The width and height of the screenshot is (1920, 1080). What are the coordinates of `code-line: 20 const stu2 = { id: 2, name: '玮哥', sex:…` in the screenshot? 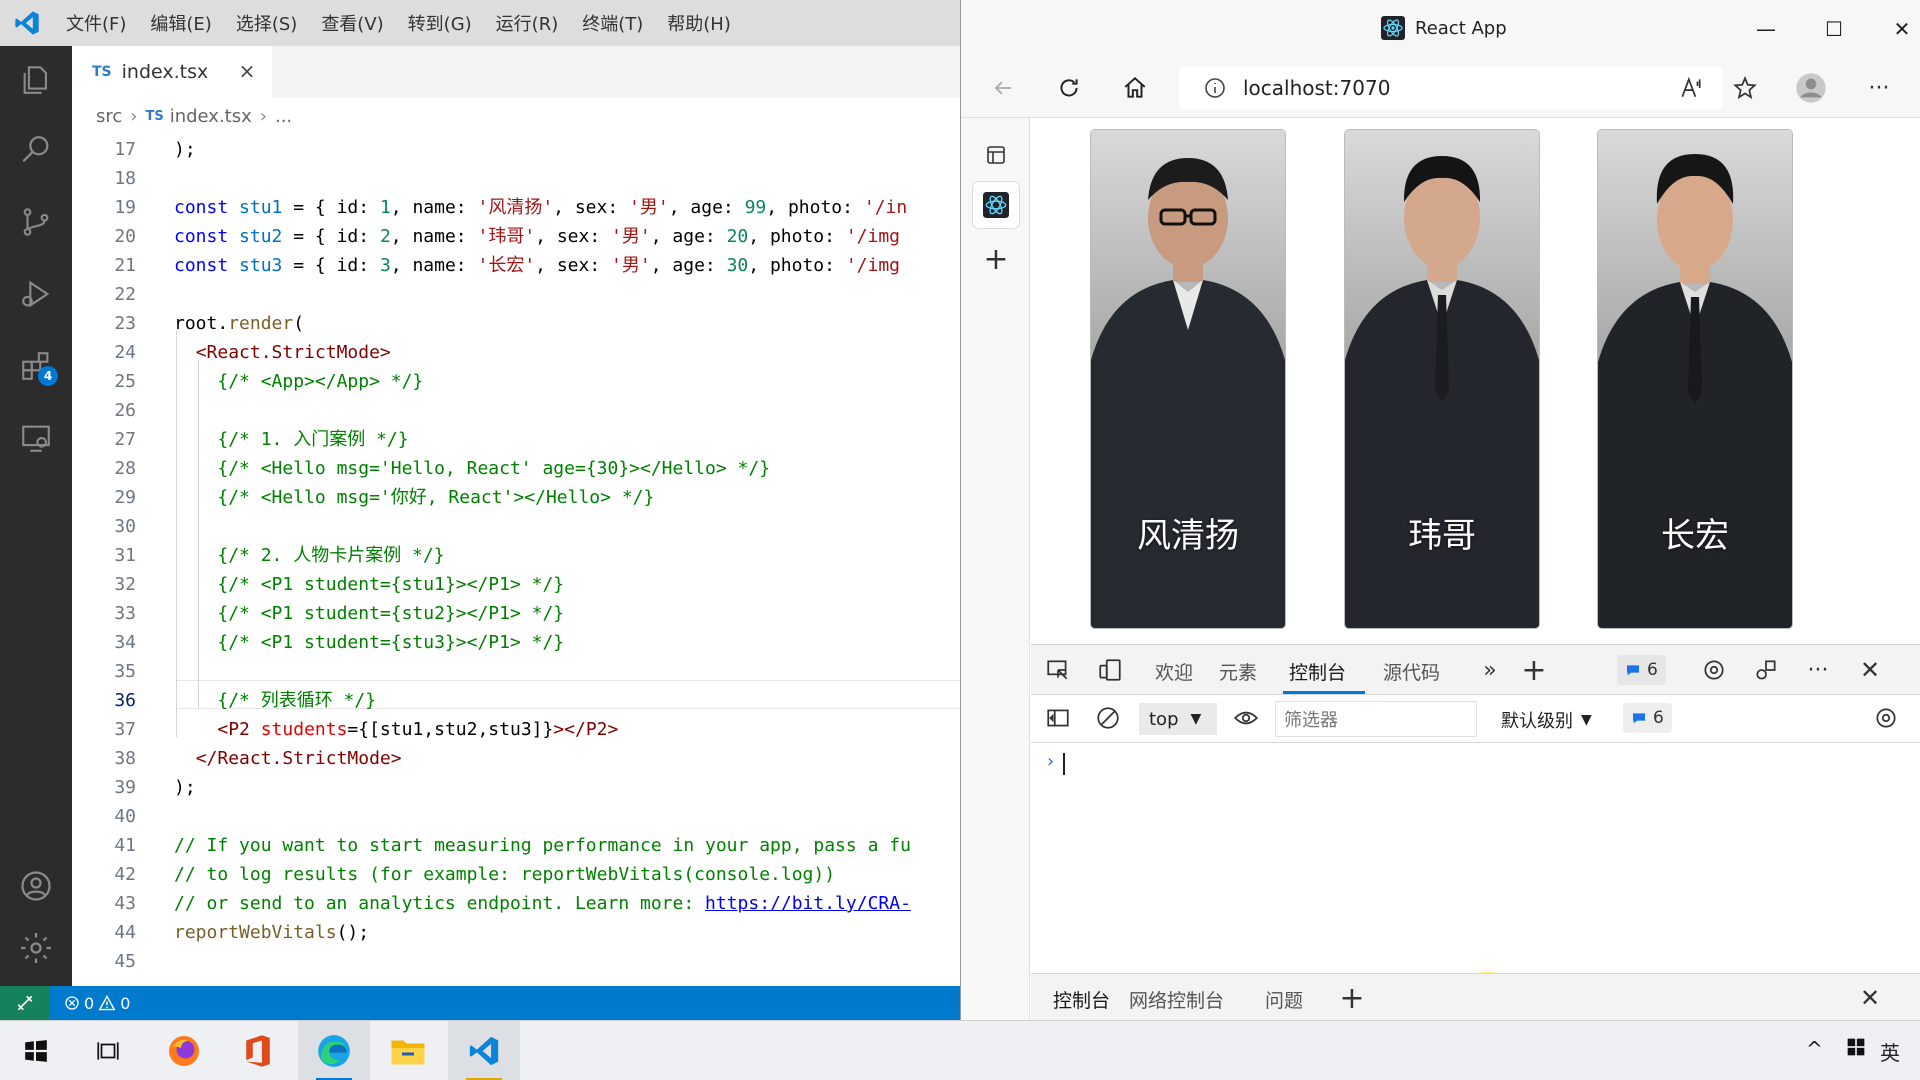 It's located at (516, 236).